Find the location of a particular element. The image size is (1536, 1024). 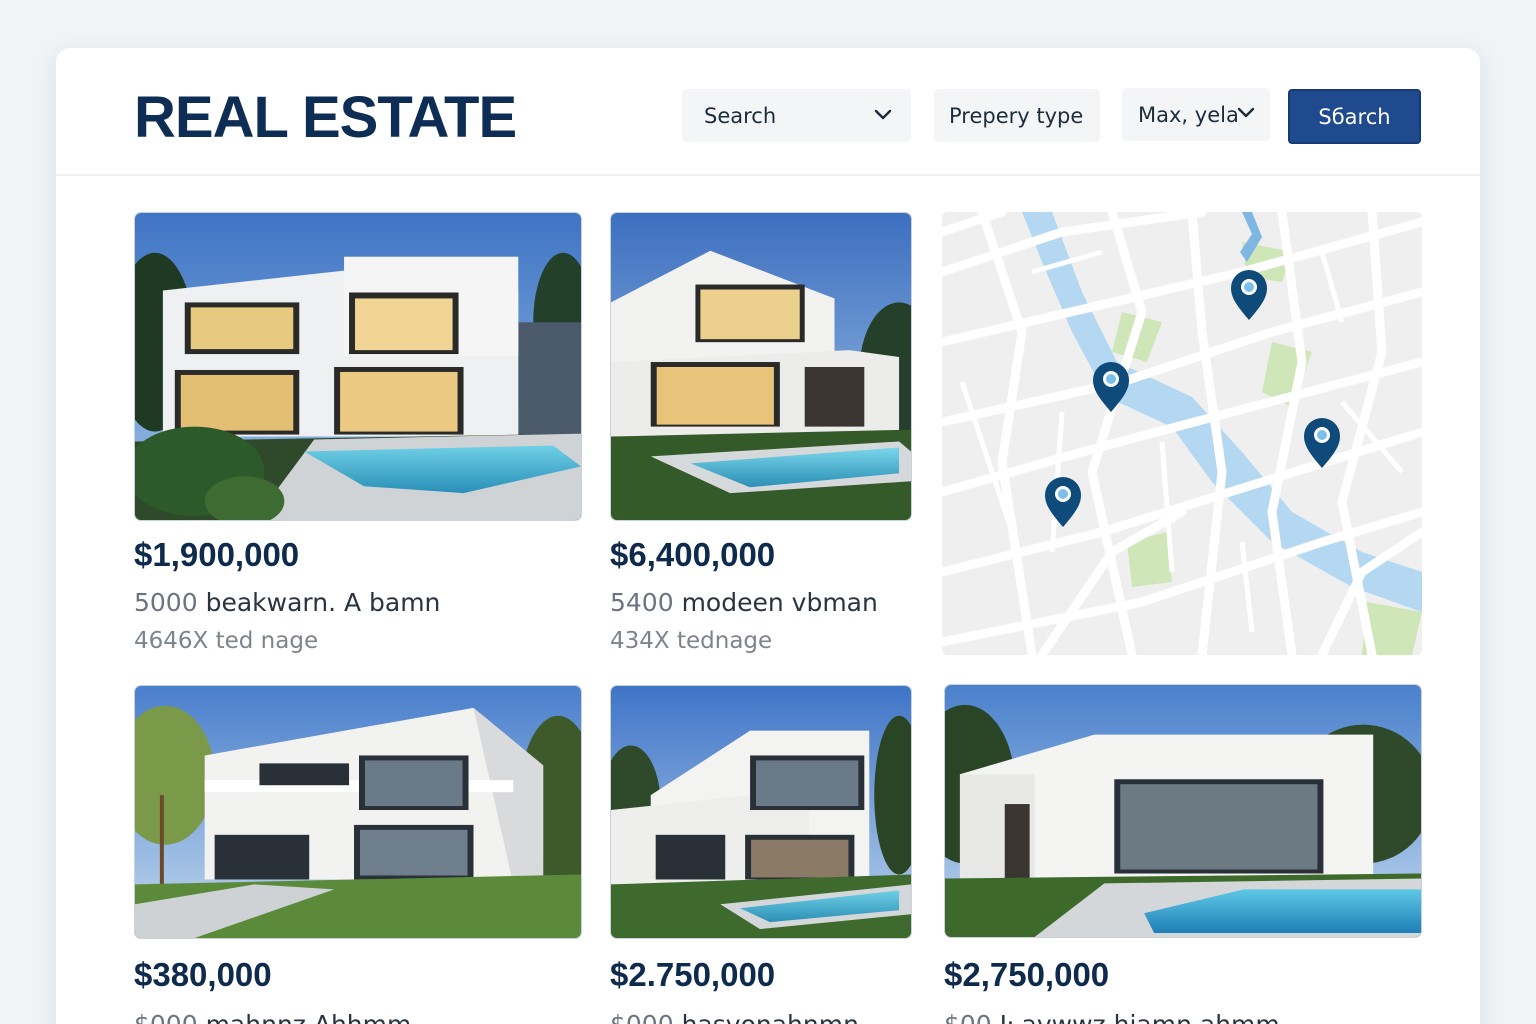

property-type-select: Prepery type is located at coordinates (1017, 115).